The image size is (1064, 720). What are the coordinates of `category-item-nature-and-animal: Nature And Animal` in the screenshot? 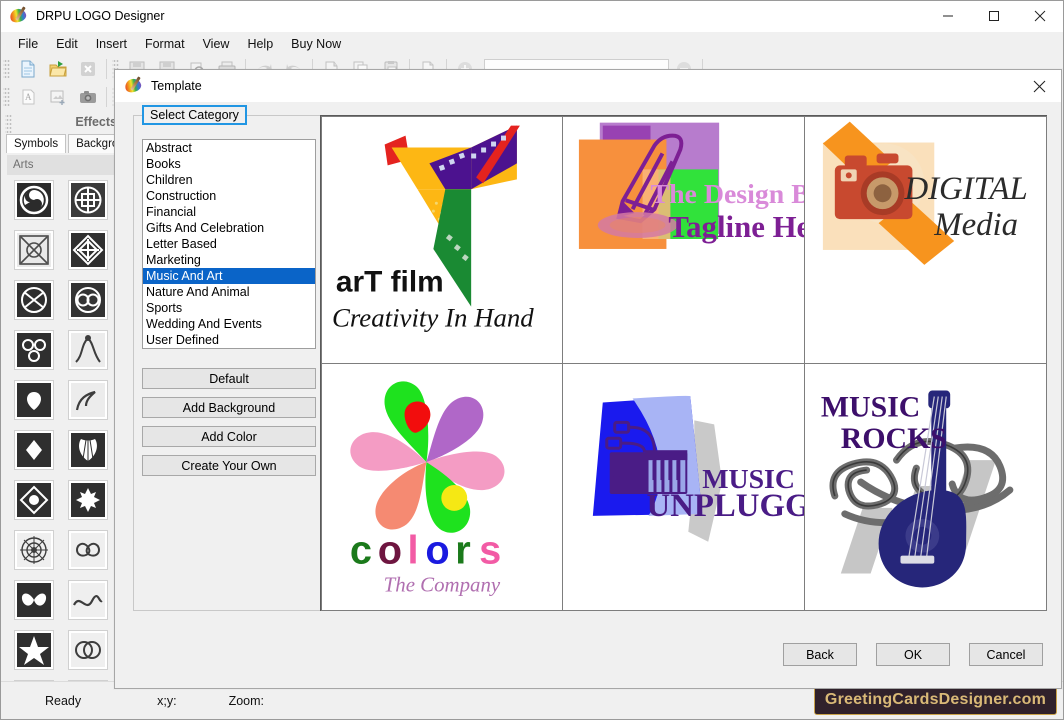 It's located at (229, 292).